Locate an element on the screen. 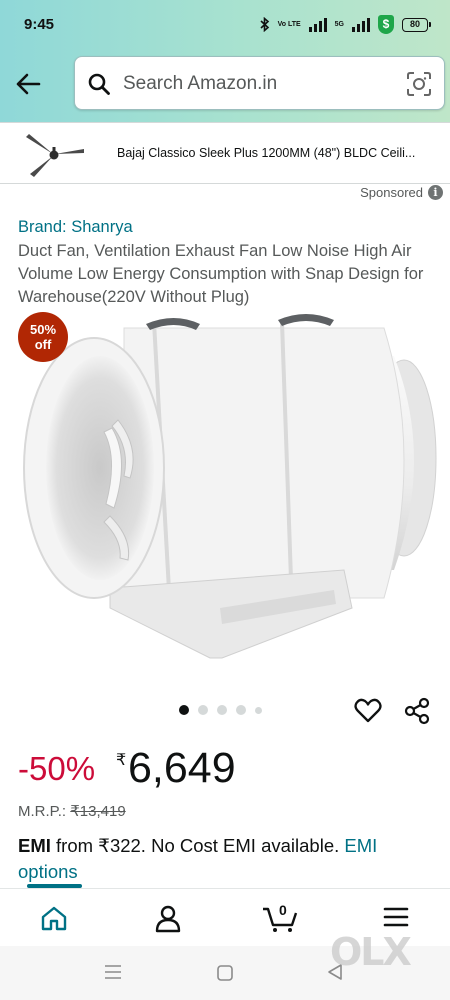 The image size is (450, 1000). mrp-label: M.R.P.: is located at coordinates (42, 811).